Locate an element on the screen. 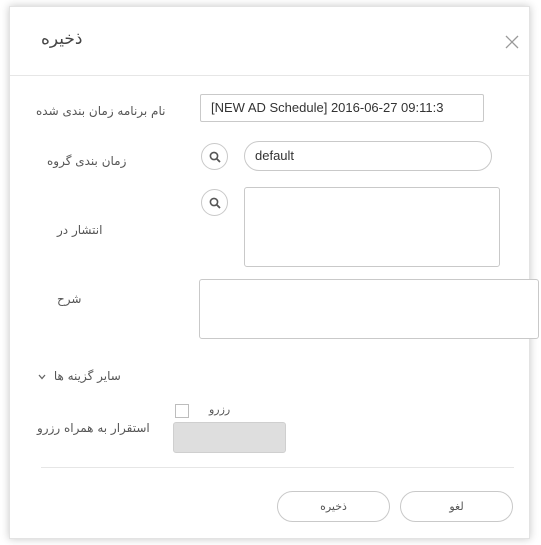 This screenshot has height=545, width=541. schedule-name-input: [NEW AD Schedule] 2016-06-27 09:11:3 is located at coordinates (342, 108).